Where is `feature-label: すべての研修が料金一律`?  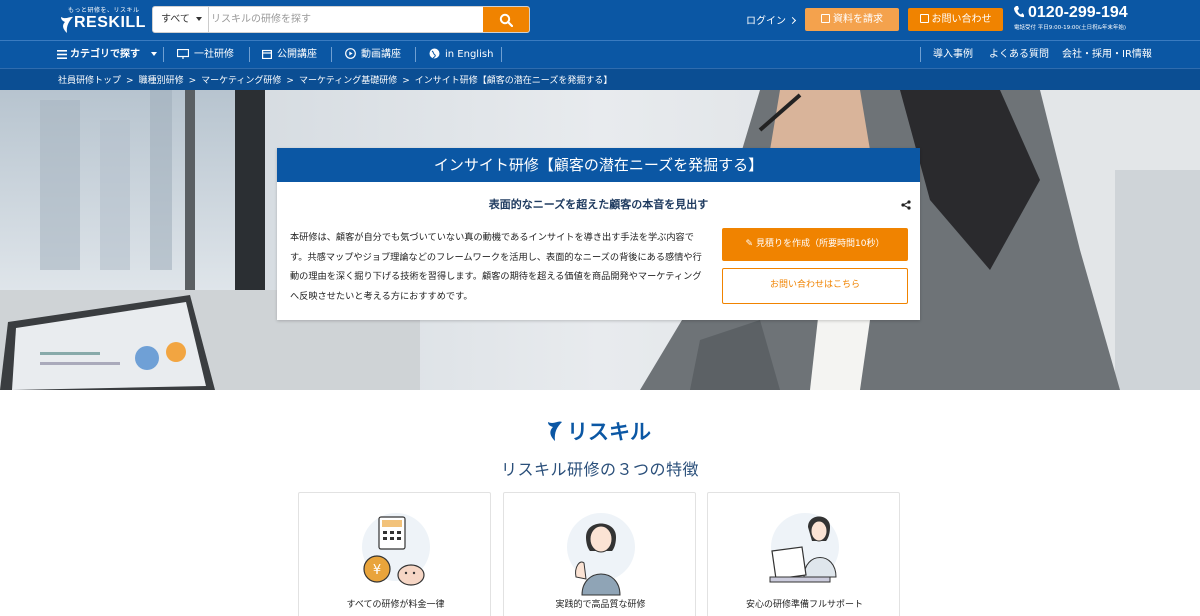 feature-label: すべての研修が料金一律 is located at coordinates (395, 605).